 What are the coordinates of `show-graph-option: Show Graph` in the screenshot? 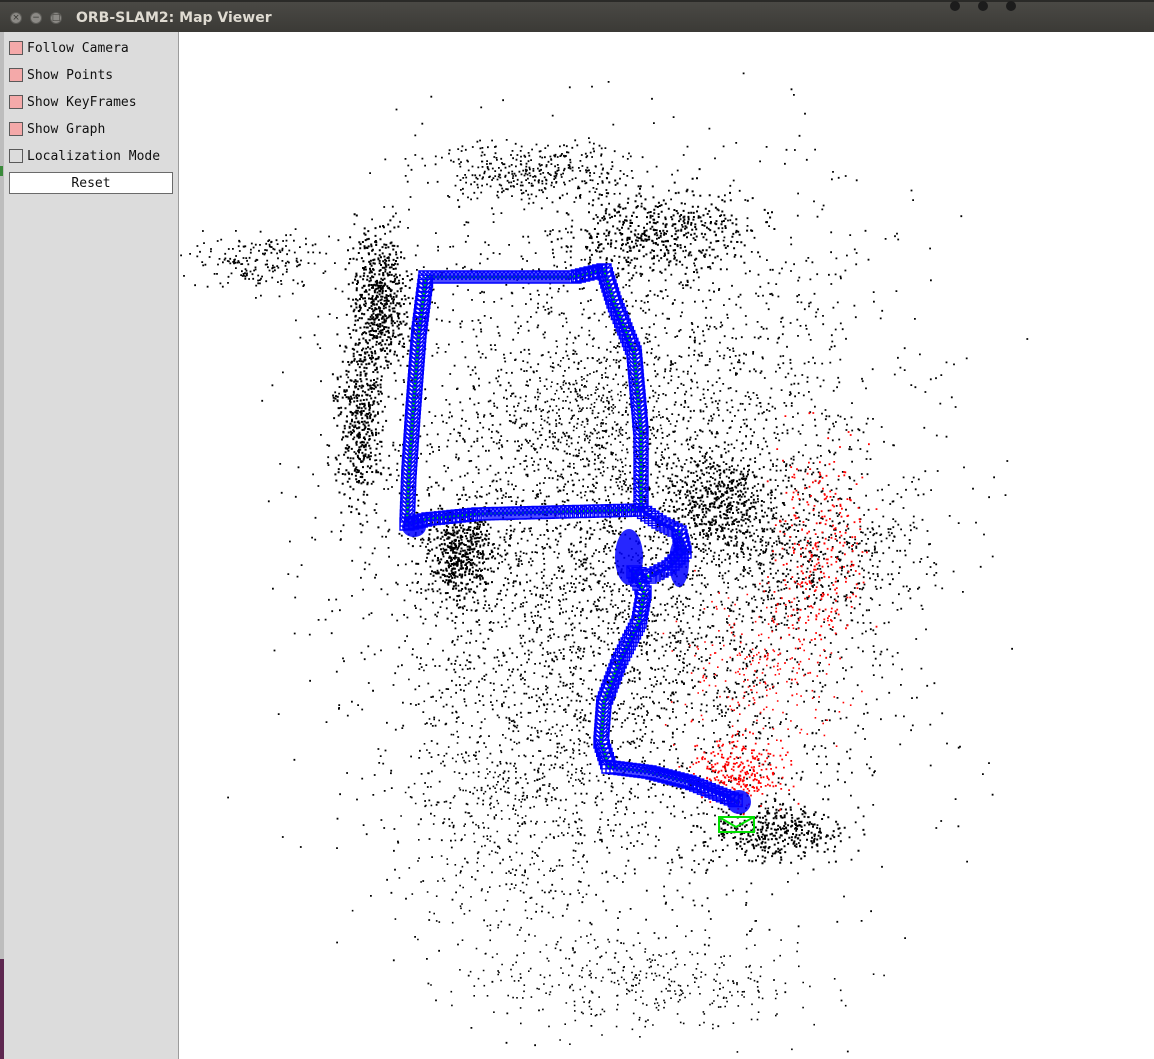 It's located at (57, 129).